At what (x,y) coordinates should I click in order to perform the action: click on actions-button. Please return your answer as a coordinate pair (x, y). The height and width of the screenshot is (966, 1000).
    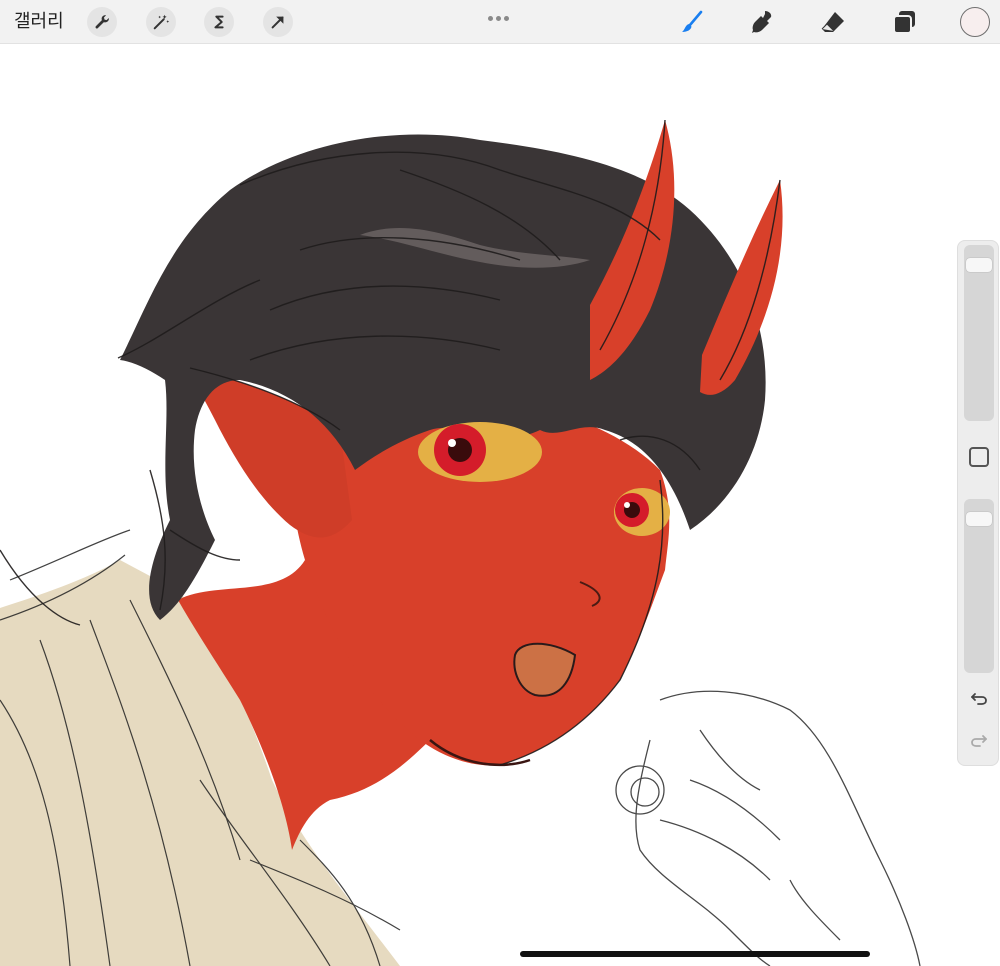
    Looking at the image, I should click on (102, 22).